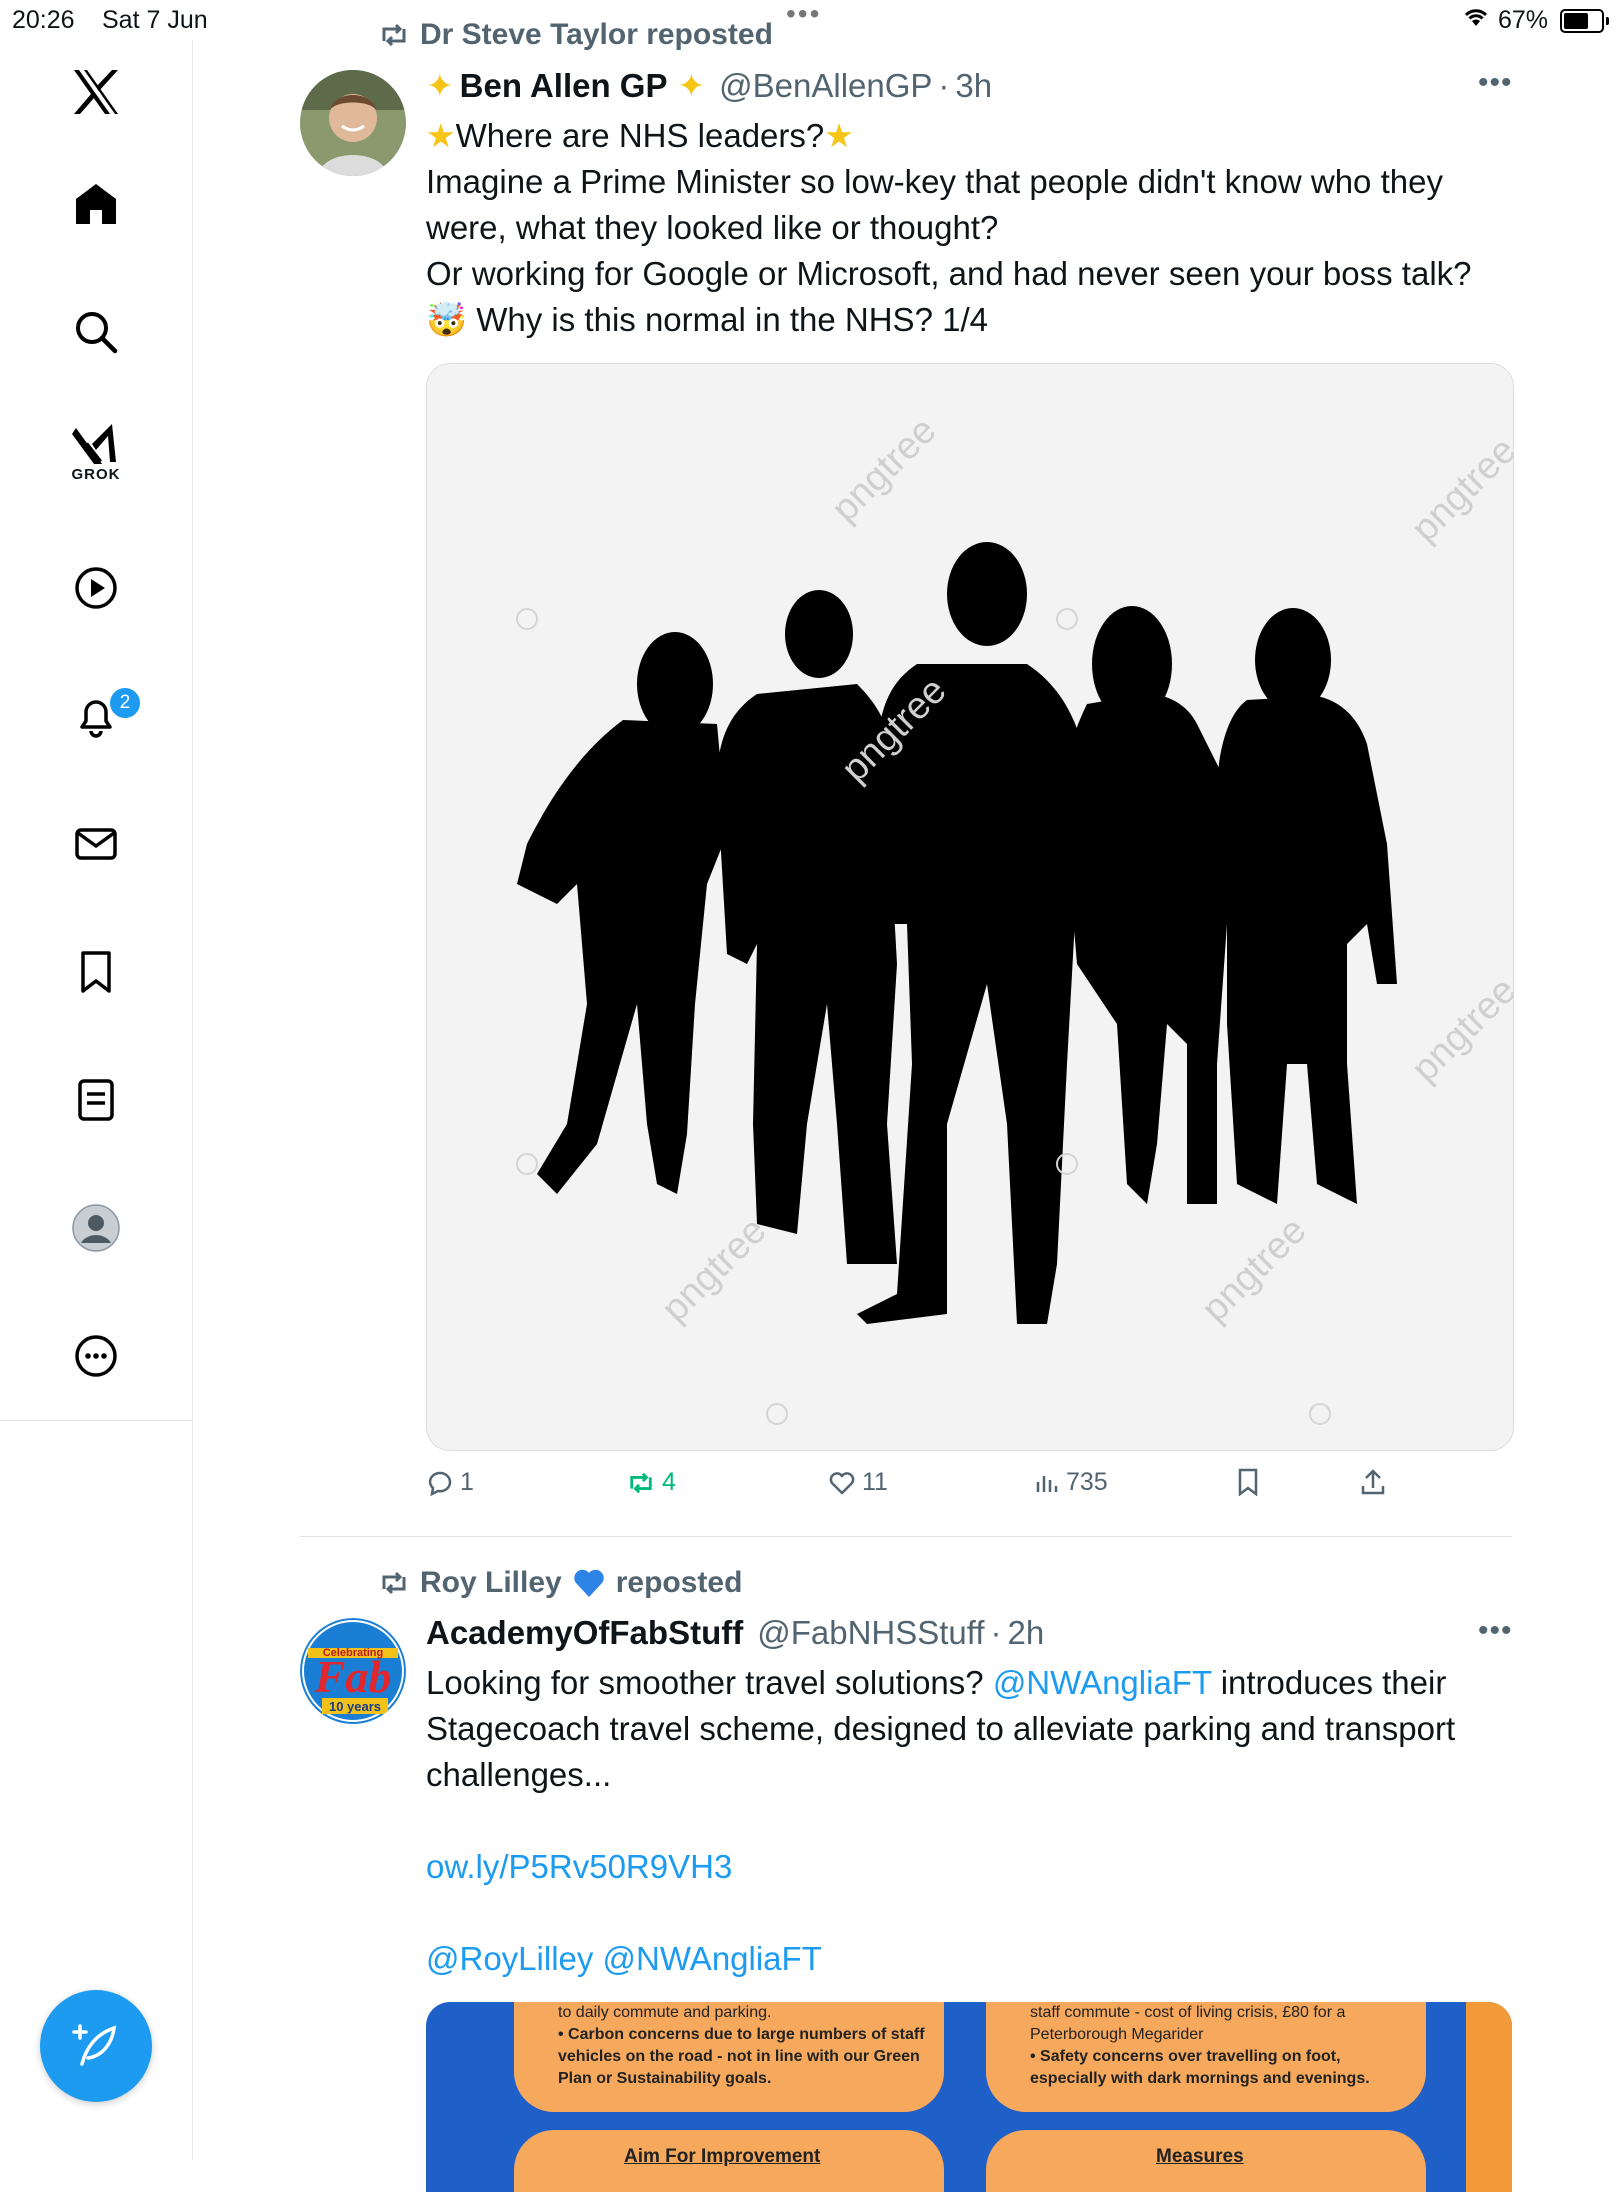 Image resolution: width=1620 pixels, height=2192 pixels. I want to click on repost-context: Roy Lilley reposted, so click(560, 1583).